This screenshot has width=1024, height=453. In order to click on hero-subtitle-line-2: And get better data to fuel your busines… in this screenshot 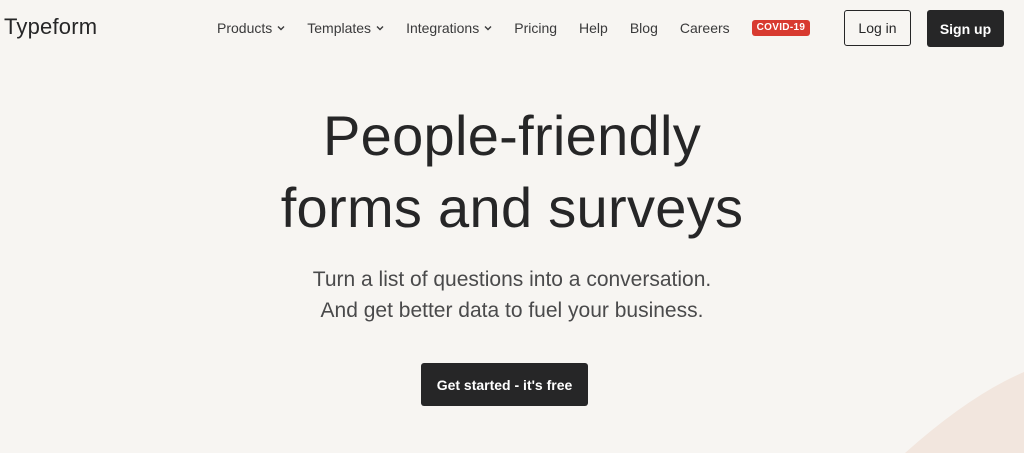, I will do `click(512, 310)`.